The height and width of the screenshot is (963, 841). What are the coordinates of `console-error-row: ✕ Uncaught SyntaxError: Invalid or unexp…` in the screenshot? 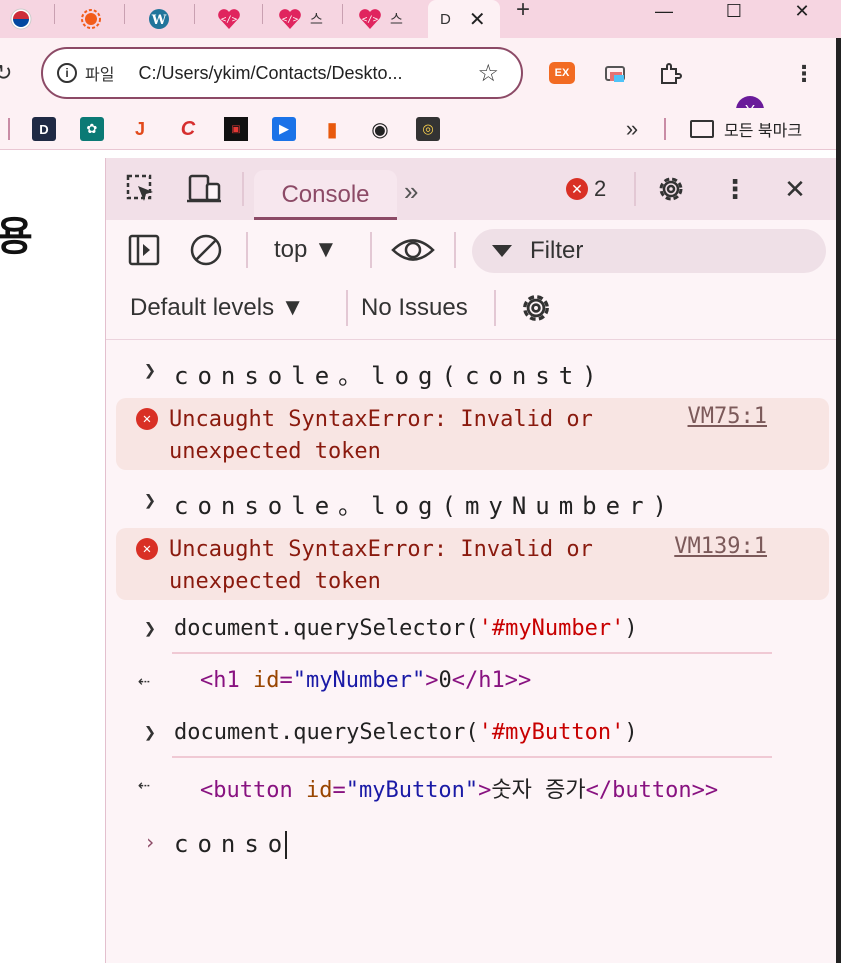 It's located at (472, 564).